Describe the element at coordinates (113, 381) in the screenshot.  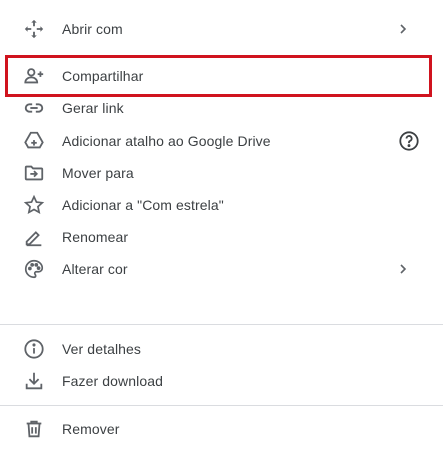
I see `menu-item-label: Fazer download` at that location.